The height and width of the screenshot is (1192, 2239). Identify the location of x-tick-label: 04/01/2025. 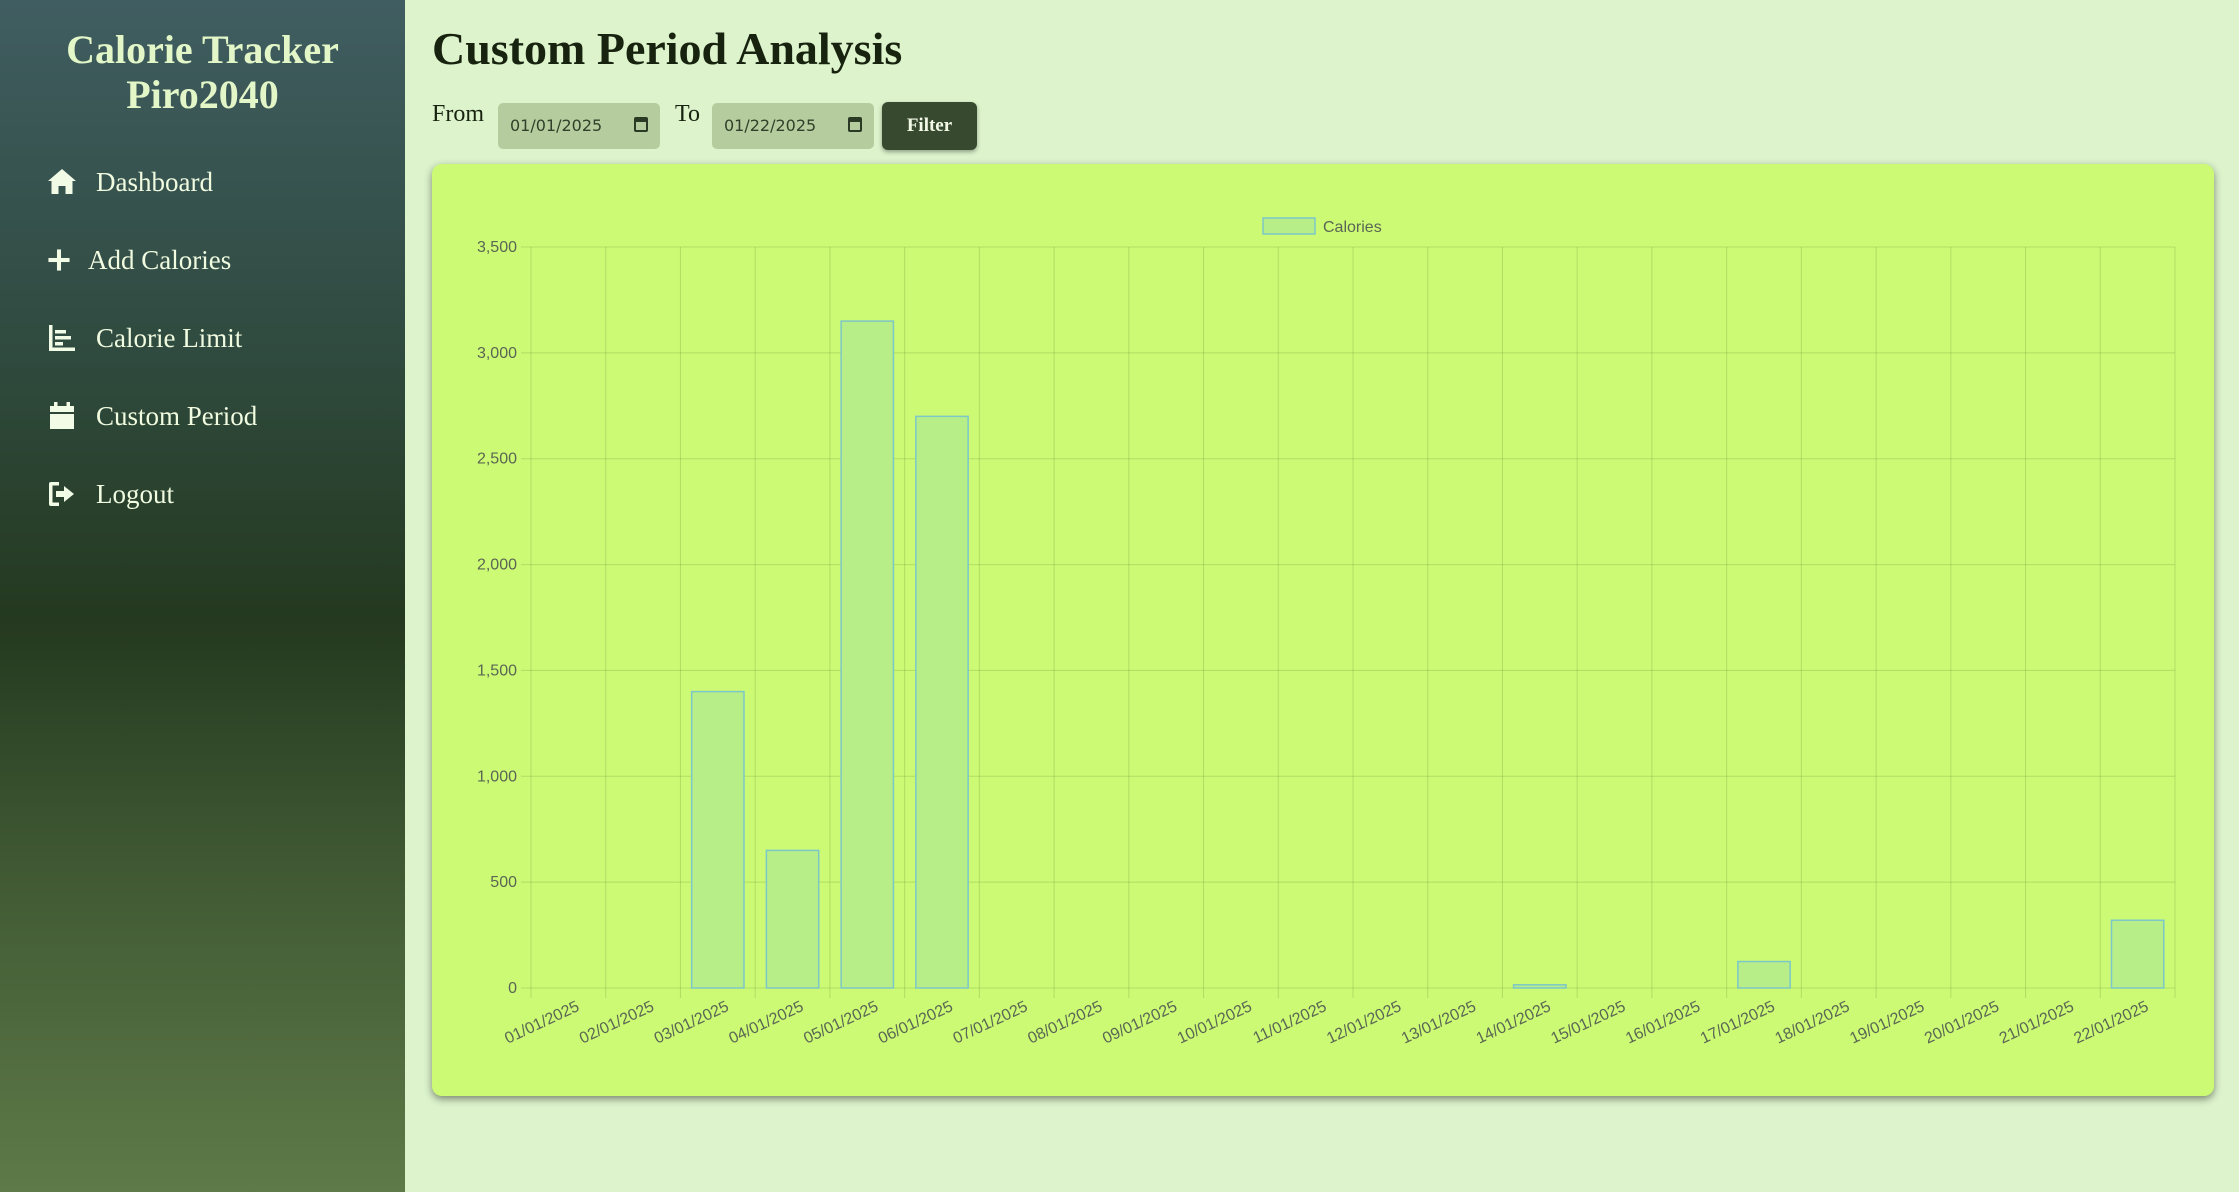
(766, 1022).